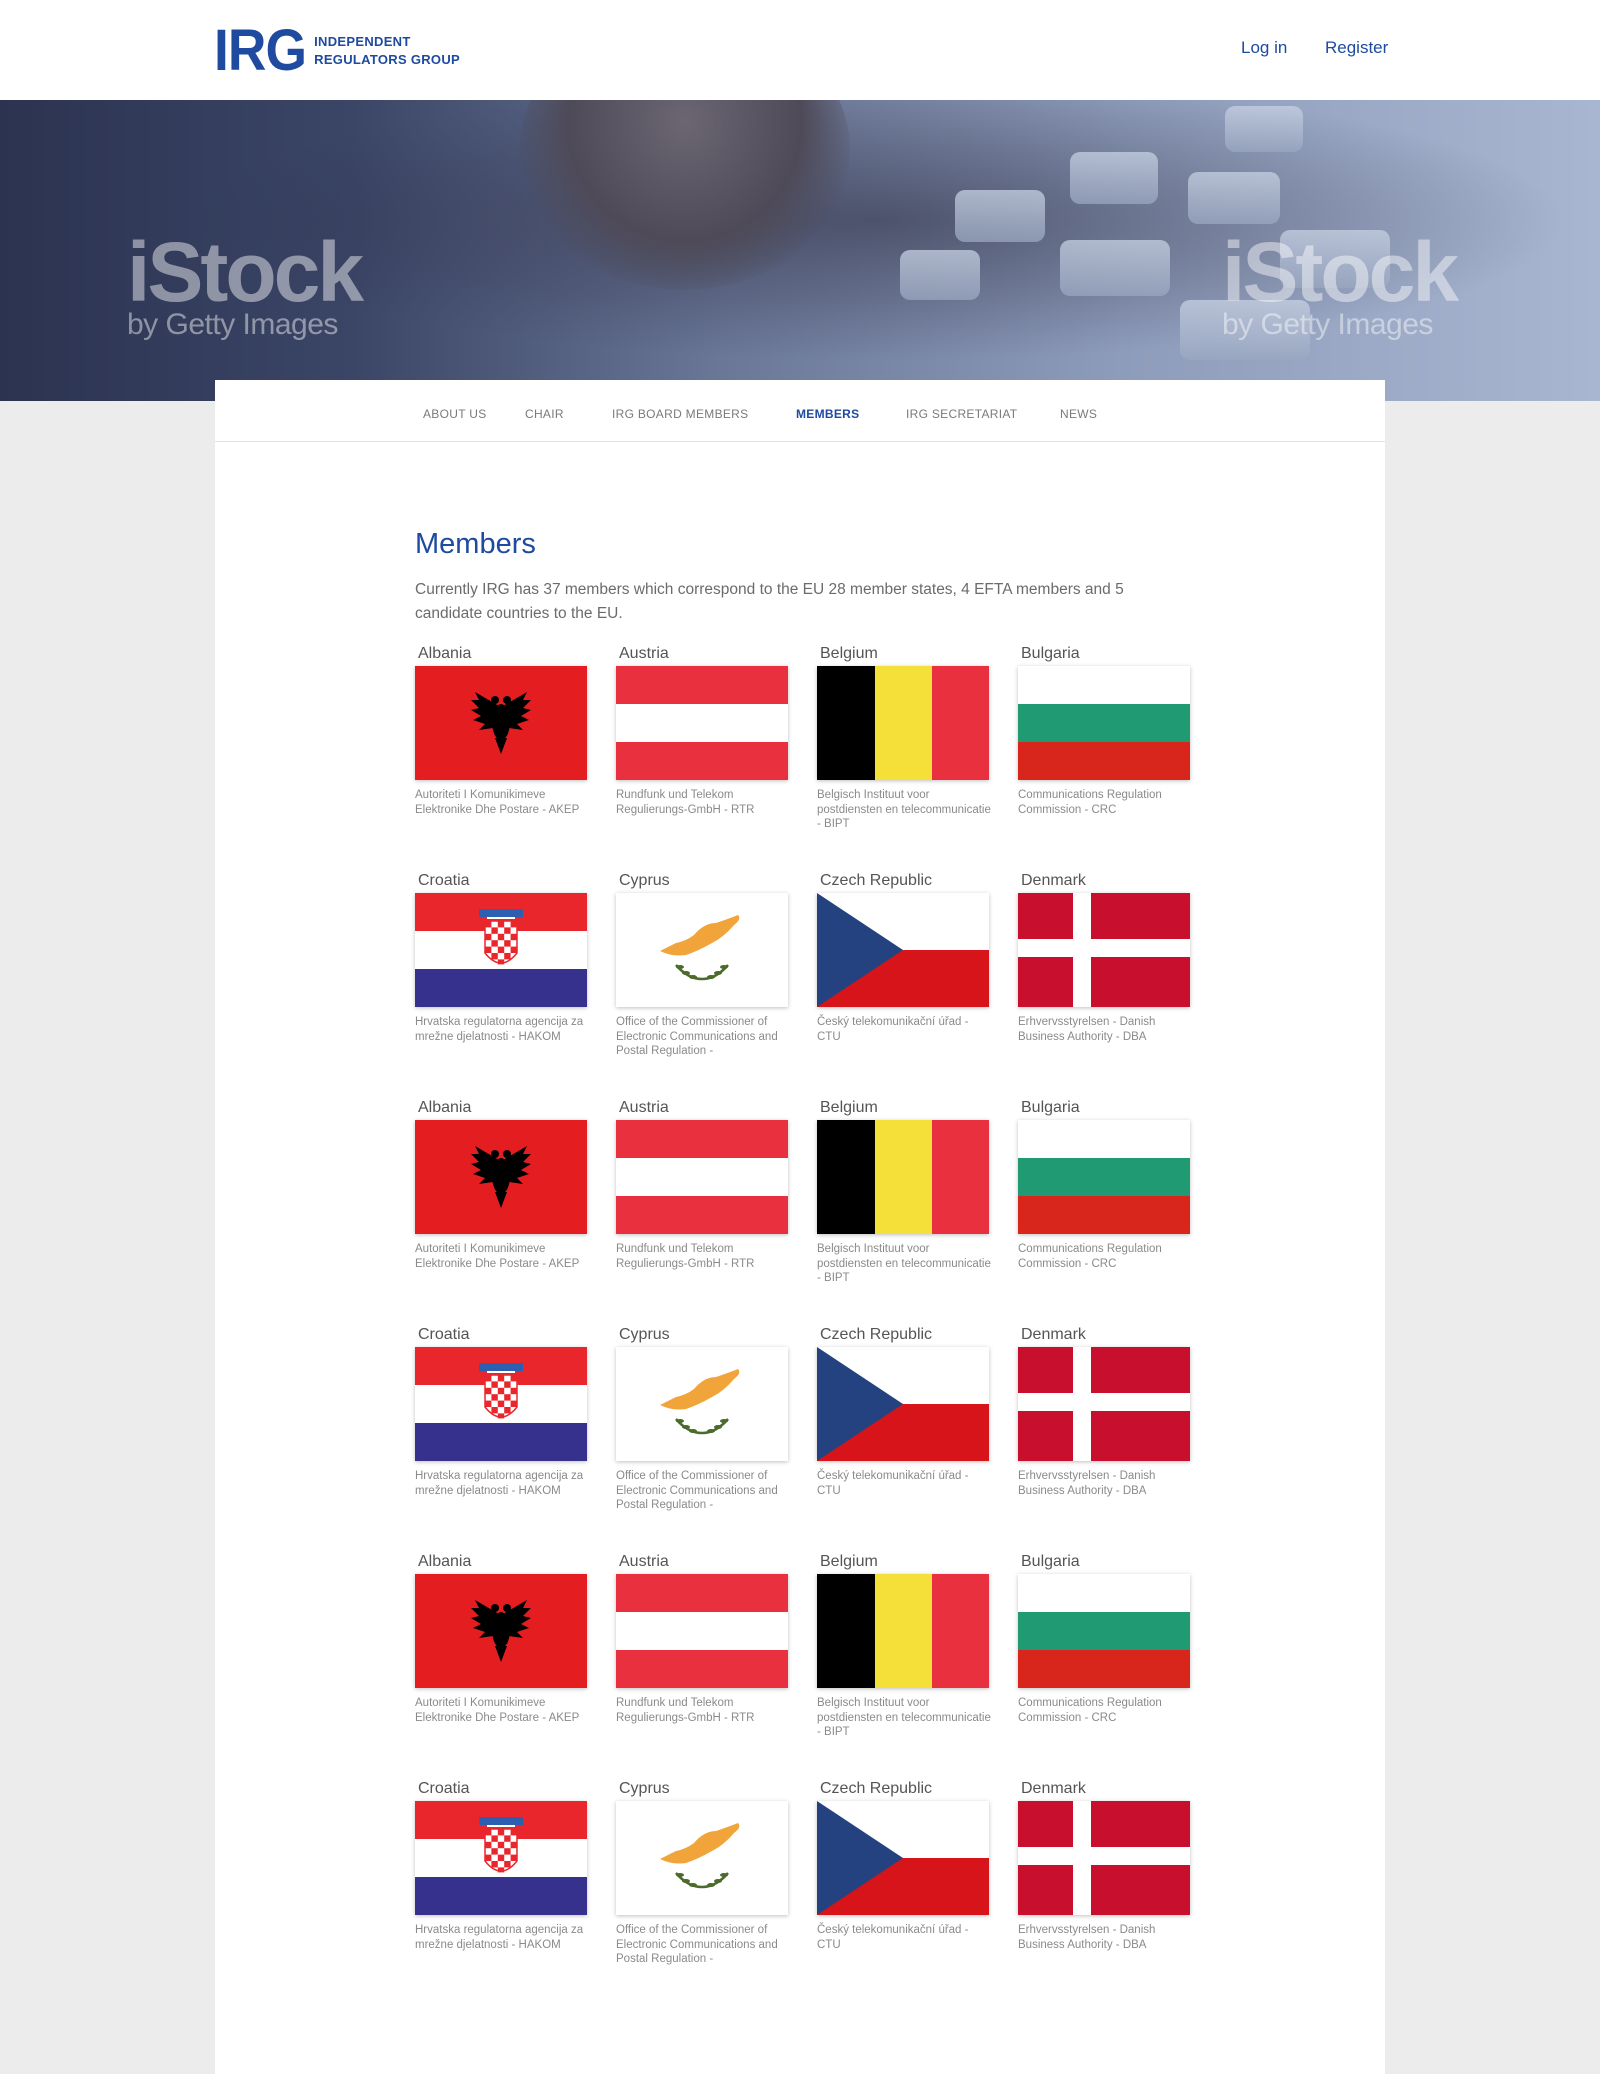 This screenshot has width=1600, height=2074. I want to click on logo-line-2: REGULATORS GROUP, so click(387, 59).